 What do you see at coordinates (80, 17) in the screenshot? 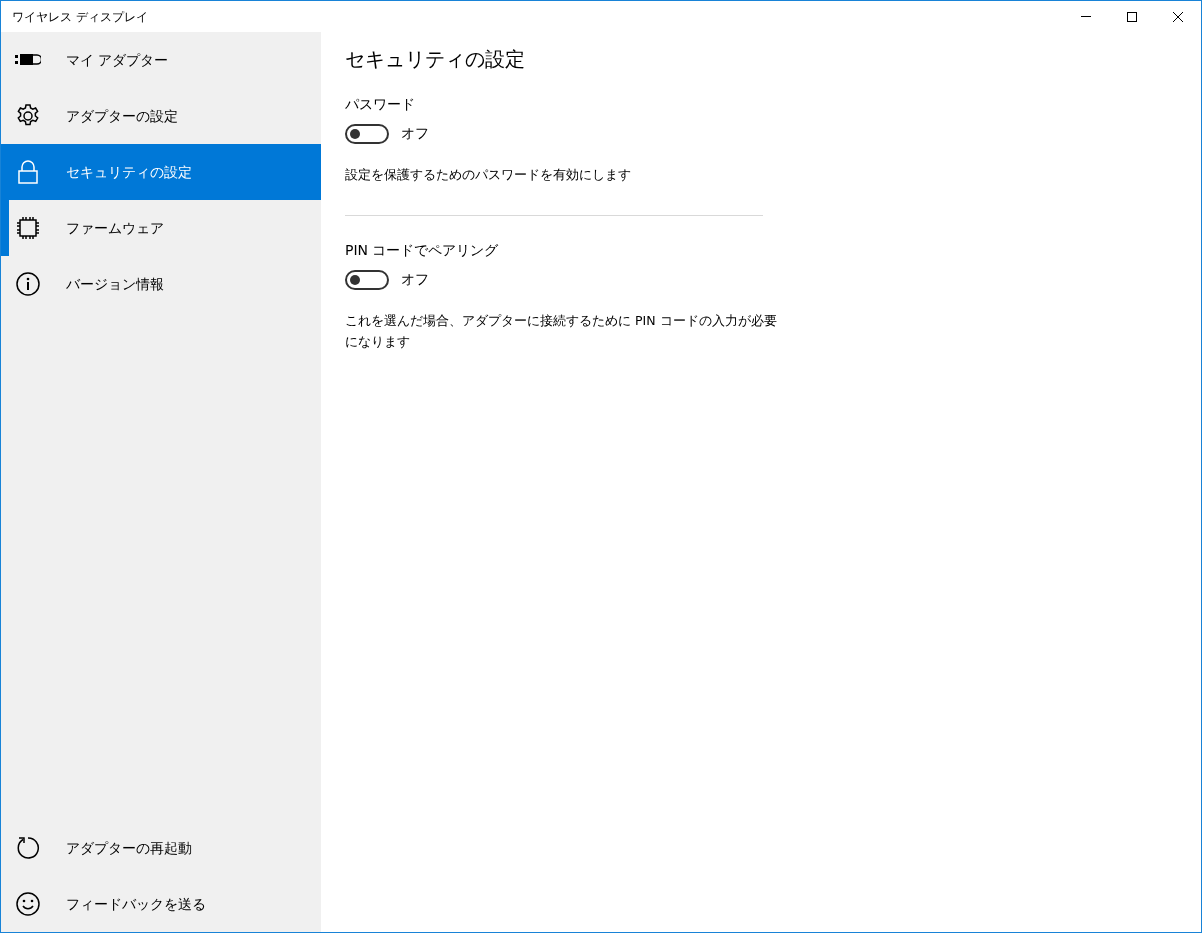
I see `window-title: ワイヤレス ディスプレイ` at bounding box center [80, 17].